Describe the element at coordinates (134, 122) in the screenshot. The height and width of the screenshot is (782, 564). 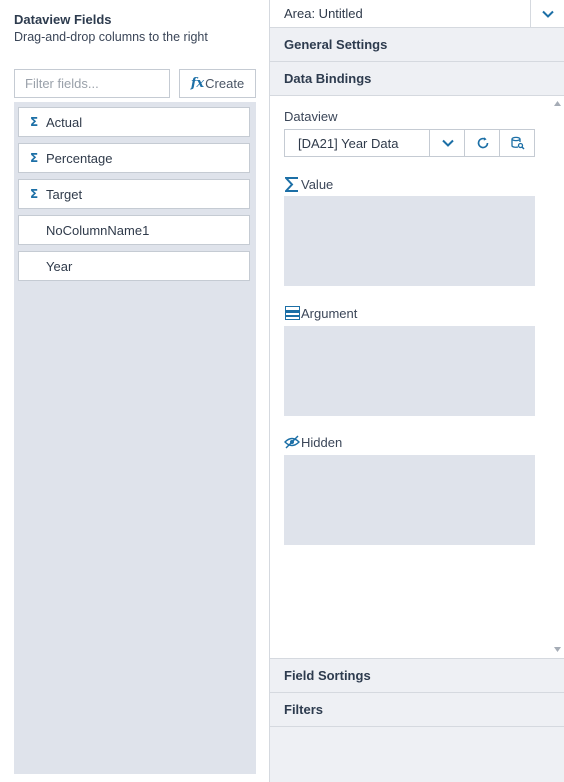
I see `field-item-actual: Σ Actual` at that location.